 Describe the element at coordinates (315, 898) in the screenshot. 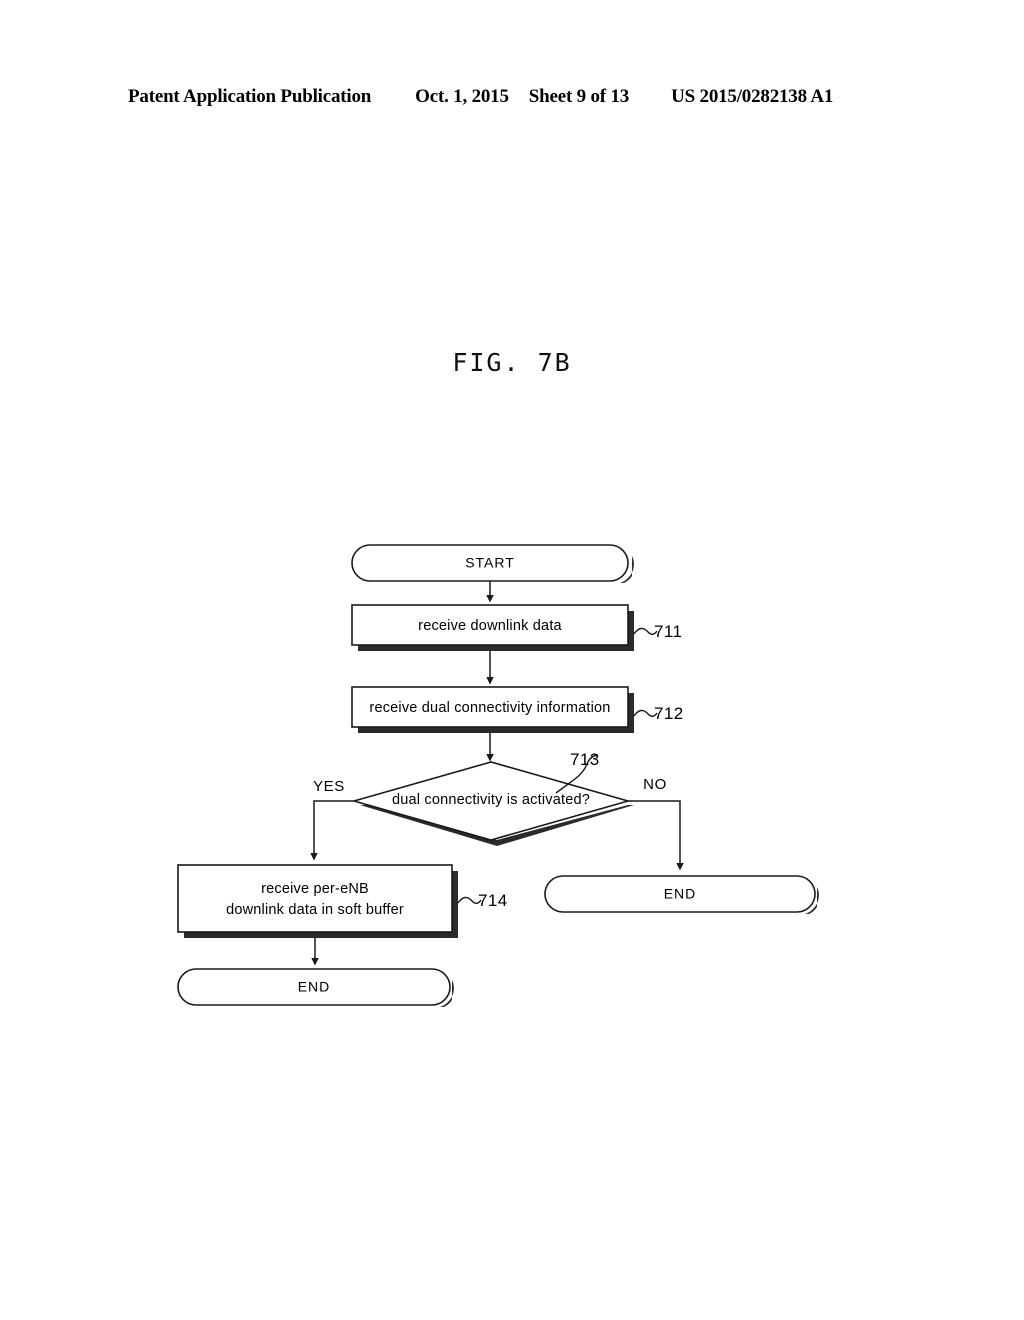

I see `step-714-shape` at that location.